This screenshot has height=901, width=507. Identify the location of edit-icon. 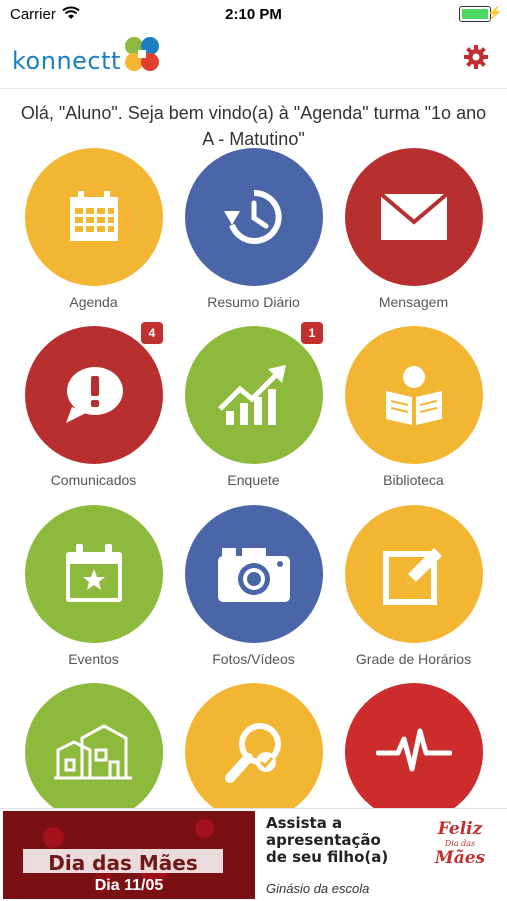
(412, 576).